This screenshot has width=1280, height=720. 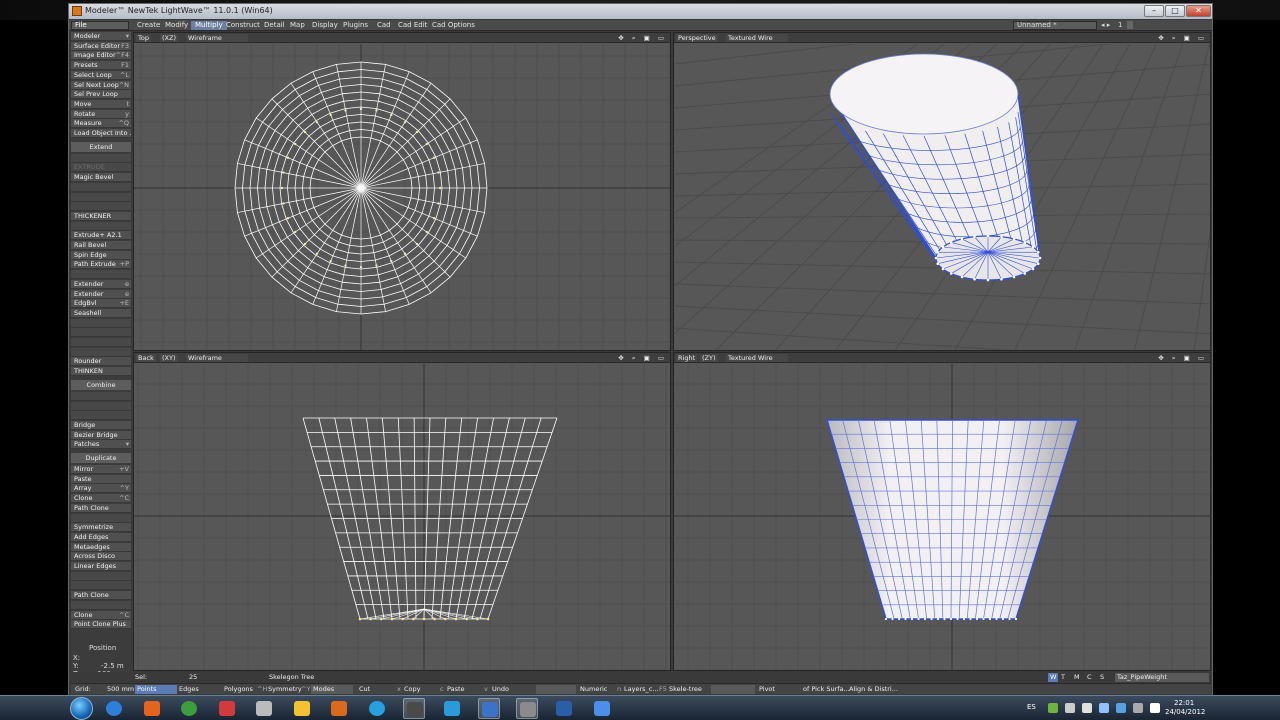 What do you see at coordinates (169, 358) in the screenshot?
I see `axis-dropdown: (XY)` at bounding box center [169, 358].